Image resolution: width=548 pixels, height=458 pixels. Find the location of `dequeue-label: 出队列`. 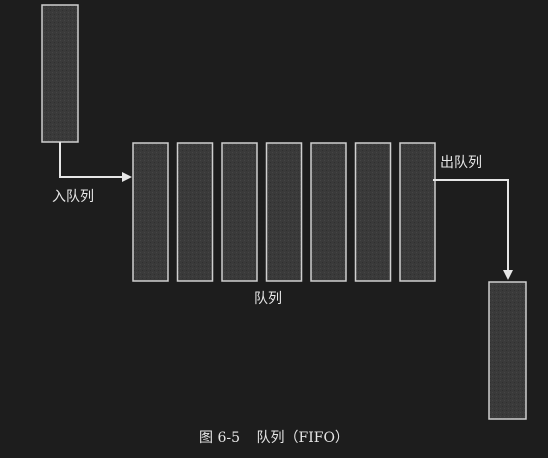

dequeue-label: 出队列 is located at coordinates (461, 163).